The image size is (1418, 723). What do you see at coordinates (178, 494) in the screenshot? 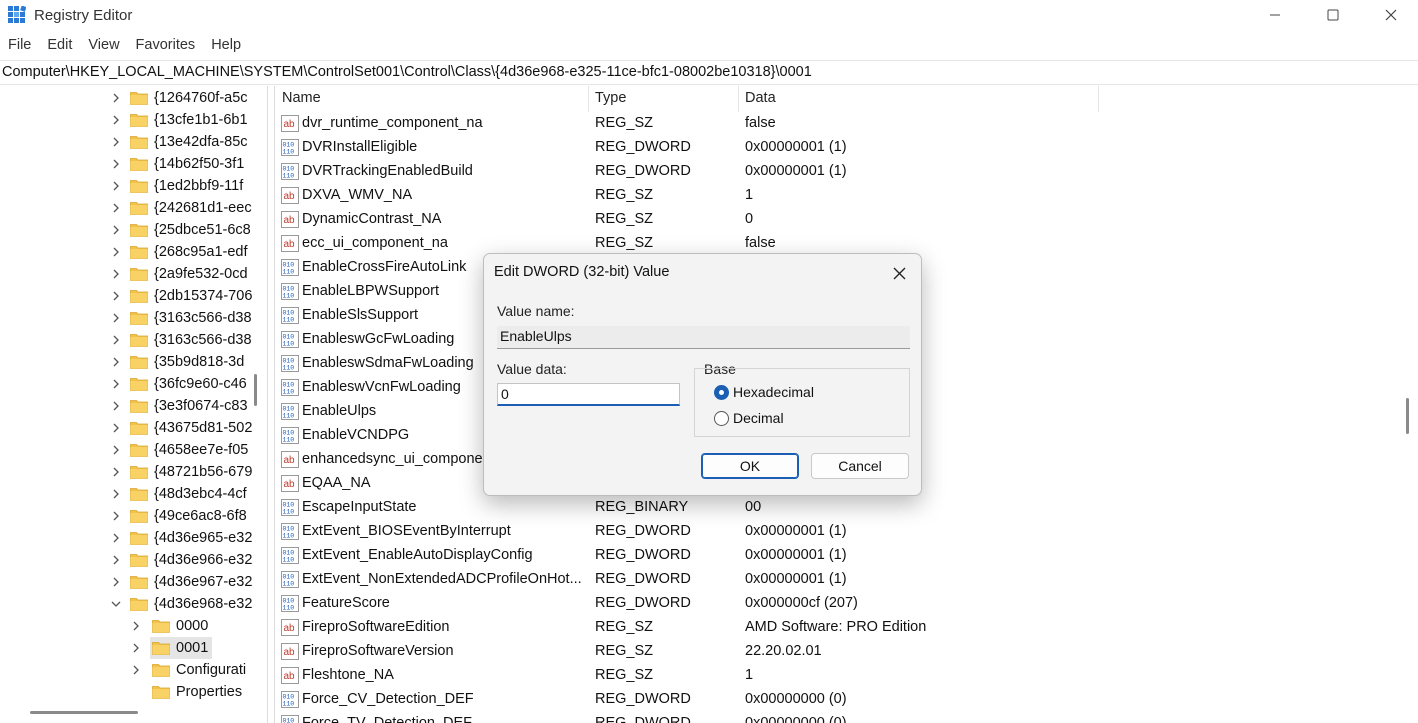
I see `tree-item: {48d3ebc4-4cf` at bounding box center [178, 494].